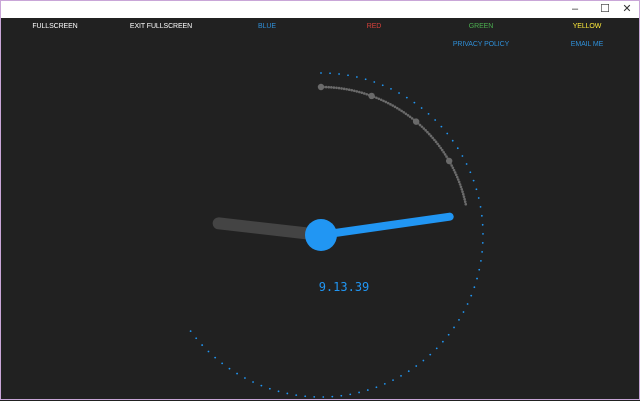 This screenshot has width=640, height=401. I want to click on digital-time: 9.13.39, so click(344, 287).